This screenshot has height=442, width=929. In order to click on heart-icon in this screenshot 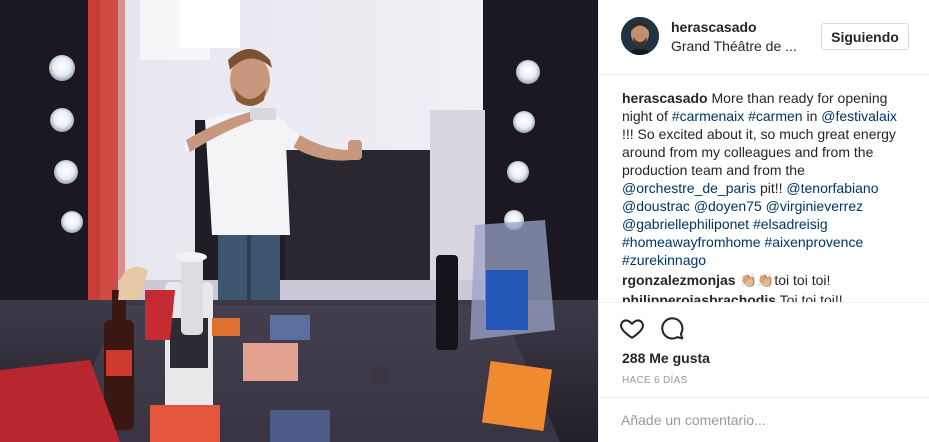, I will do `click(633, 329)`.